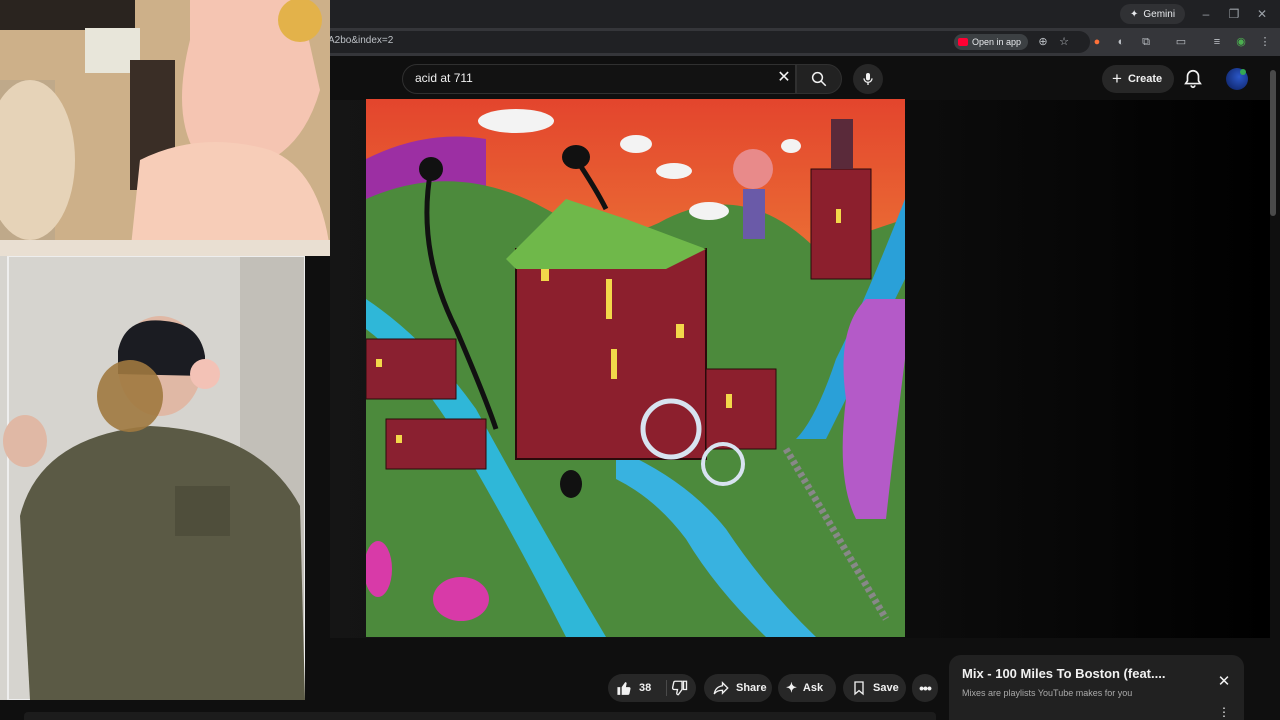 The height and width of the screenshot is (720, 1280). Describe the element at coordinates (963, 42) in the screenshot. I see `youtube-logo-icon` at that location.